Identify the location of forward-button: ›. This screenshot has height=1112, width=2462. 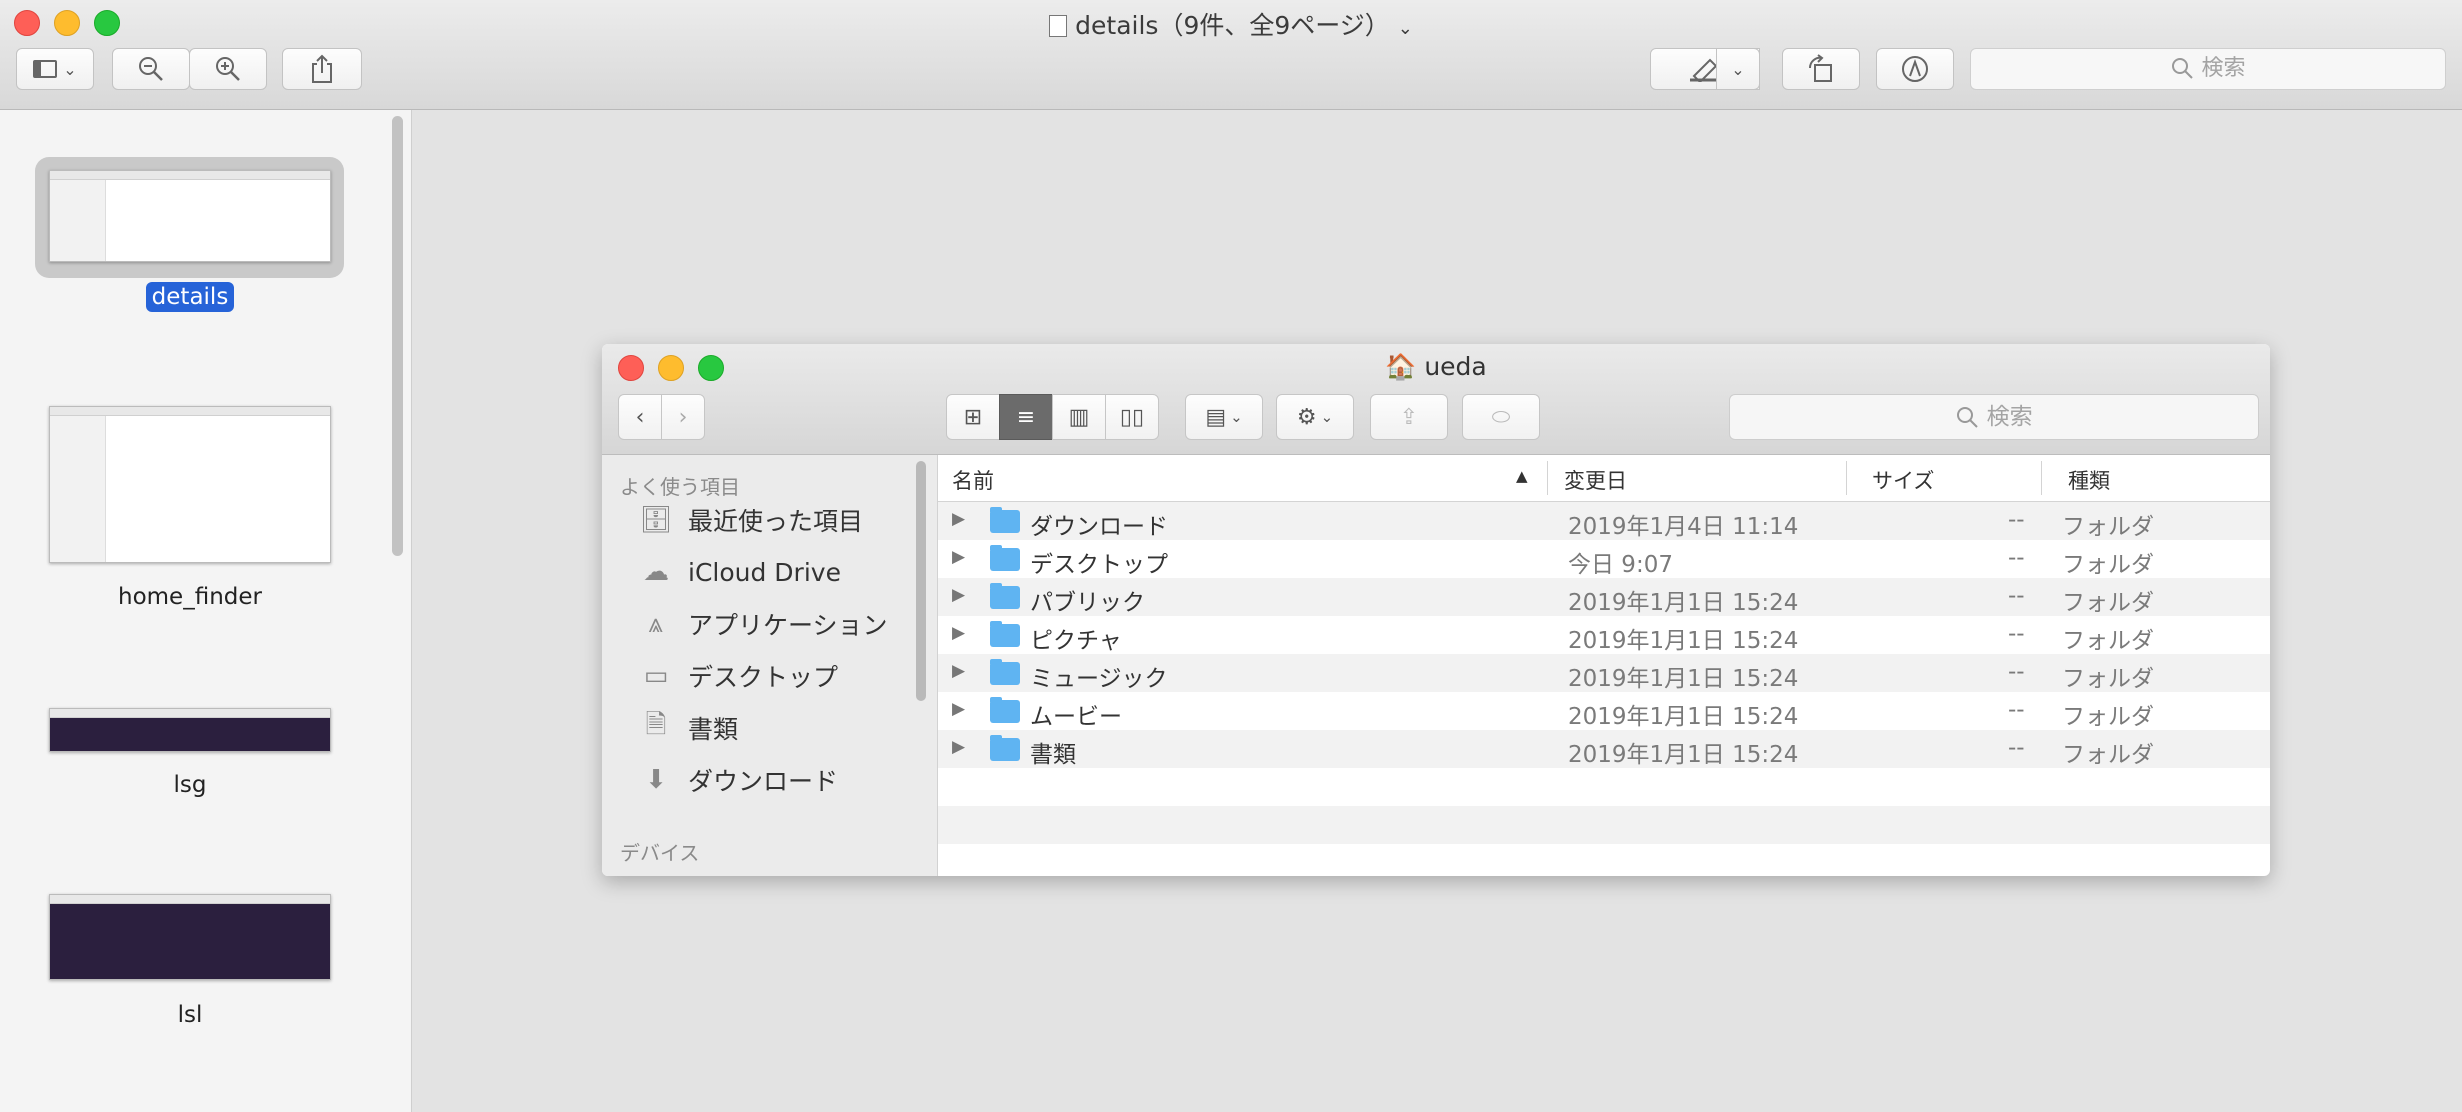
(683, 417).